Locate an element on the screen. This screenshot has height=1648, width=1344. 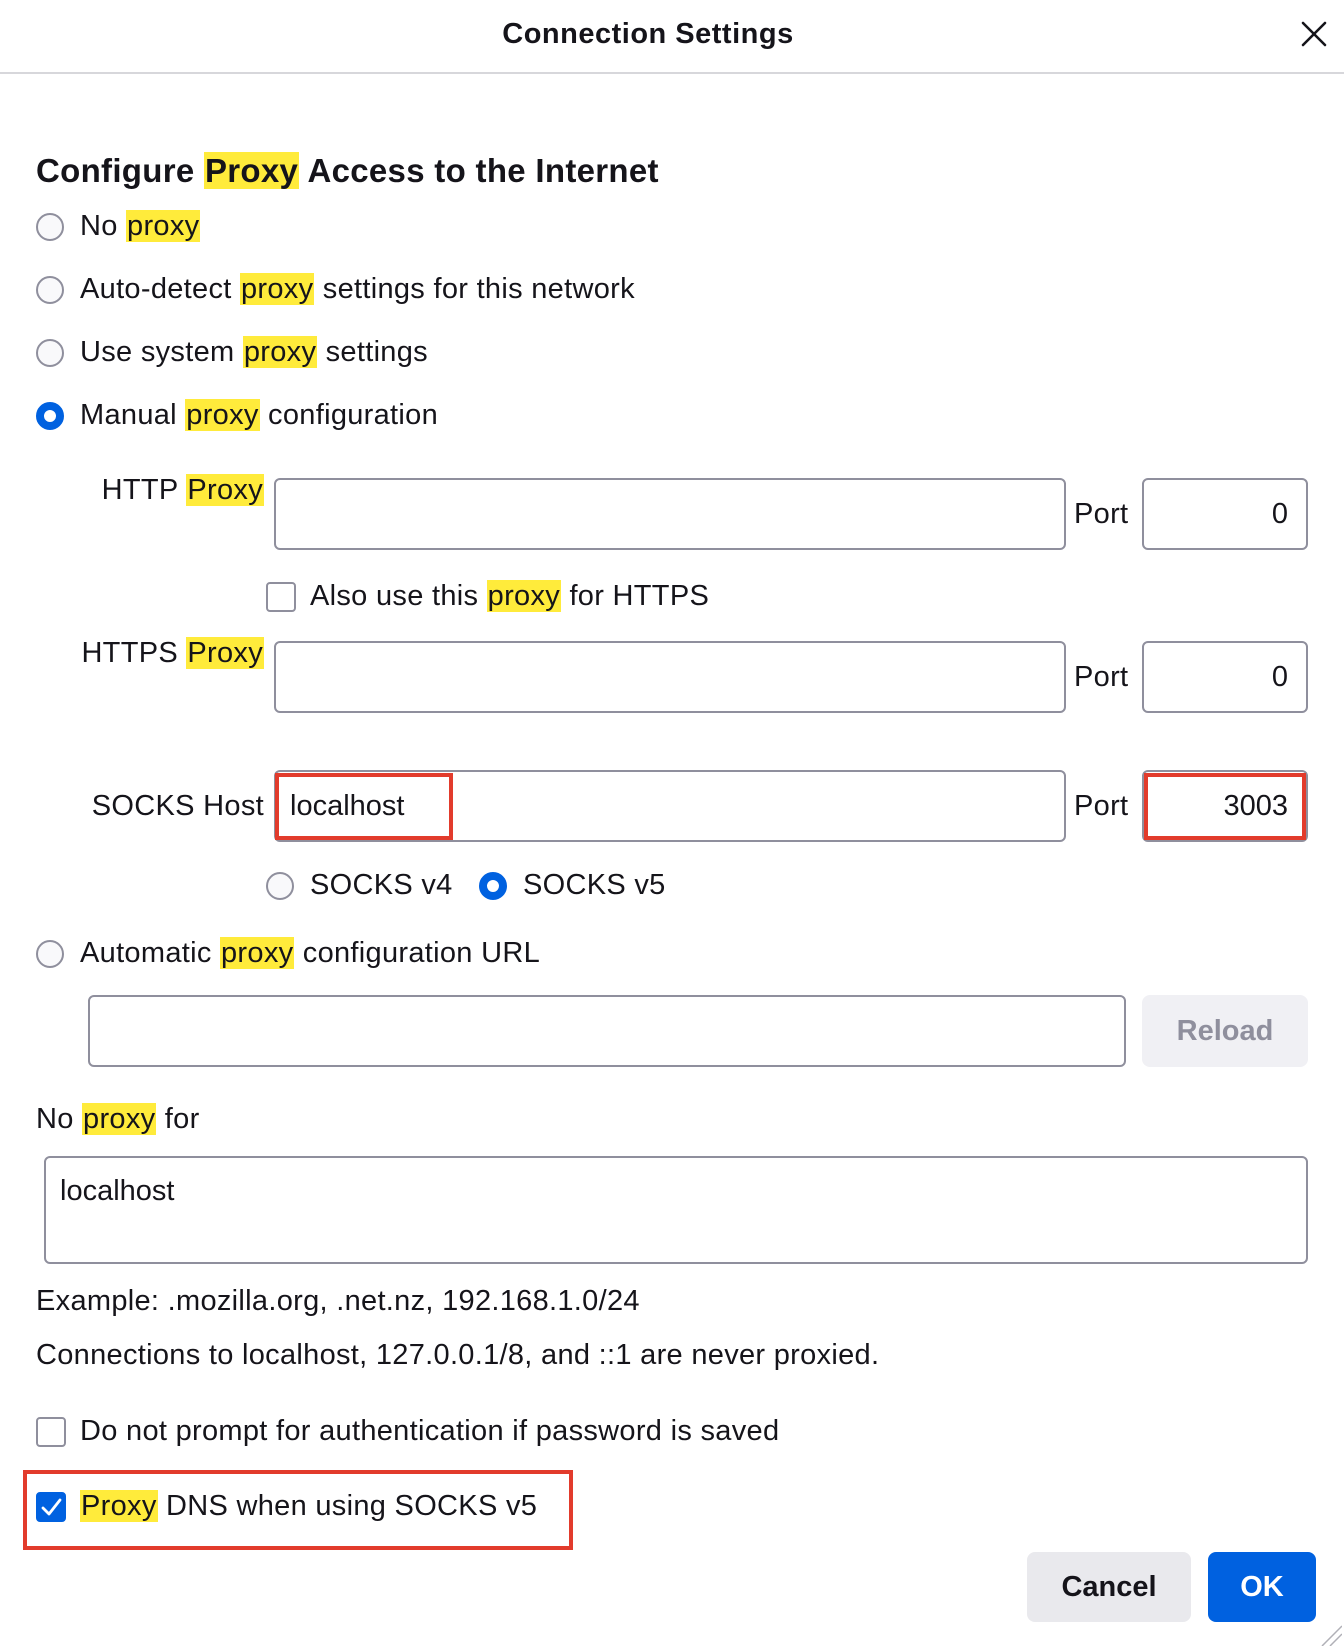
http-proxy-input is located at coordinates (670, 514).